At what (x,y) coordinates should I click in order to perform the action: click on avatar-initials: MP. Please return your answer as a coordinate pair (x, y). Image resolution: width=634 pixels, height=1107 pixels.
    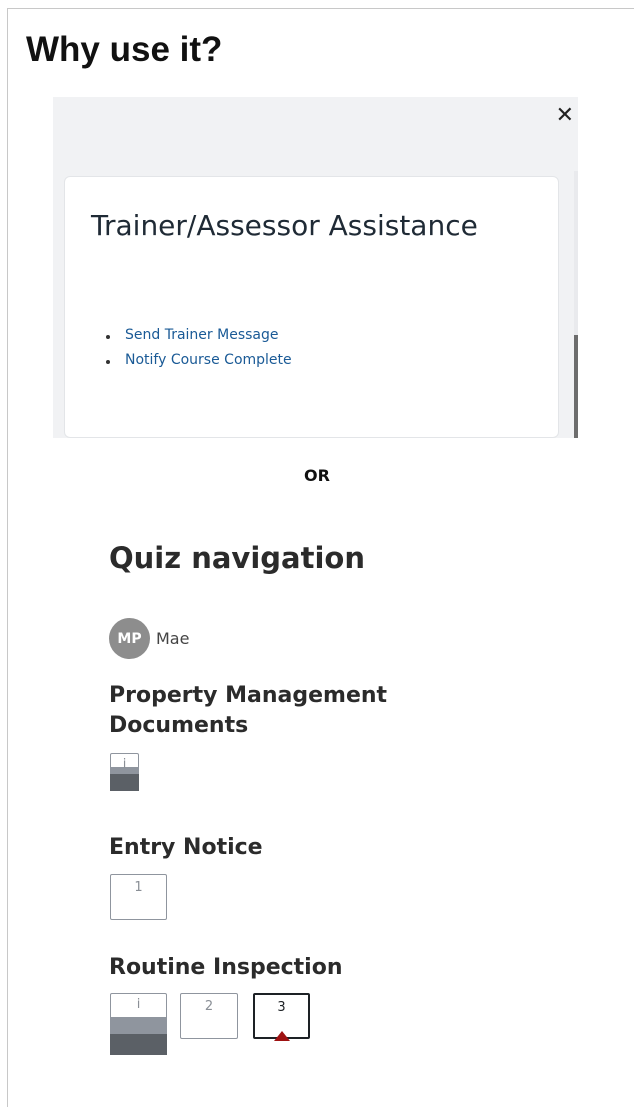
    Looking at the image, I should click on (129, 638).